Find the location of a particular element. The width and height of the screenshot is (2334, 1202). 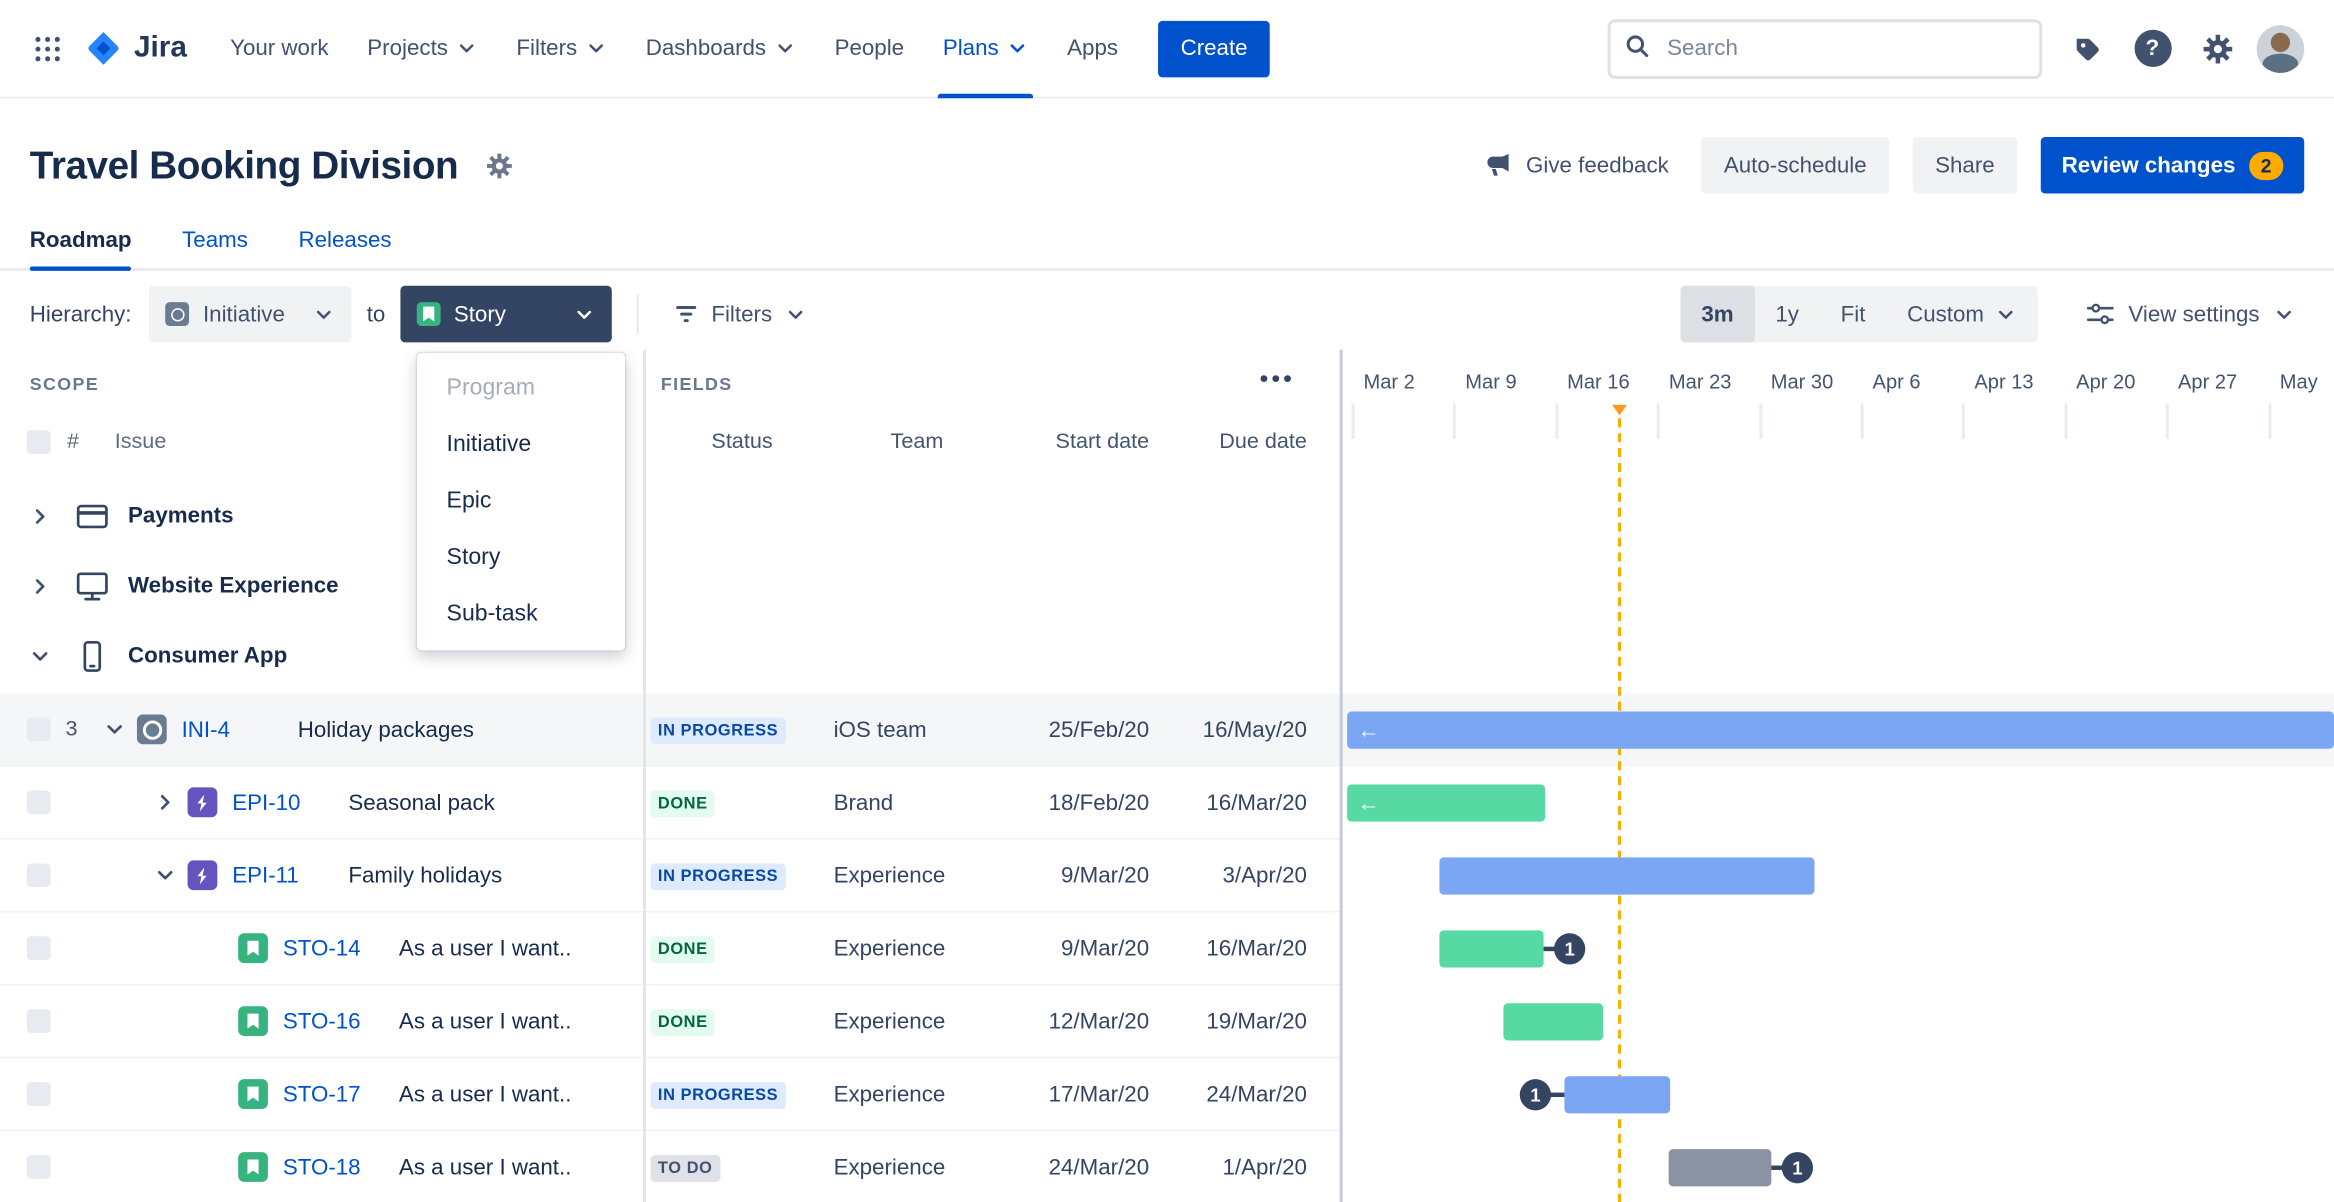

due-date-cell: 19/Mar/20 is located at coordinates (1256, 1021).